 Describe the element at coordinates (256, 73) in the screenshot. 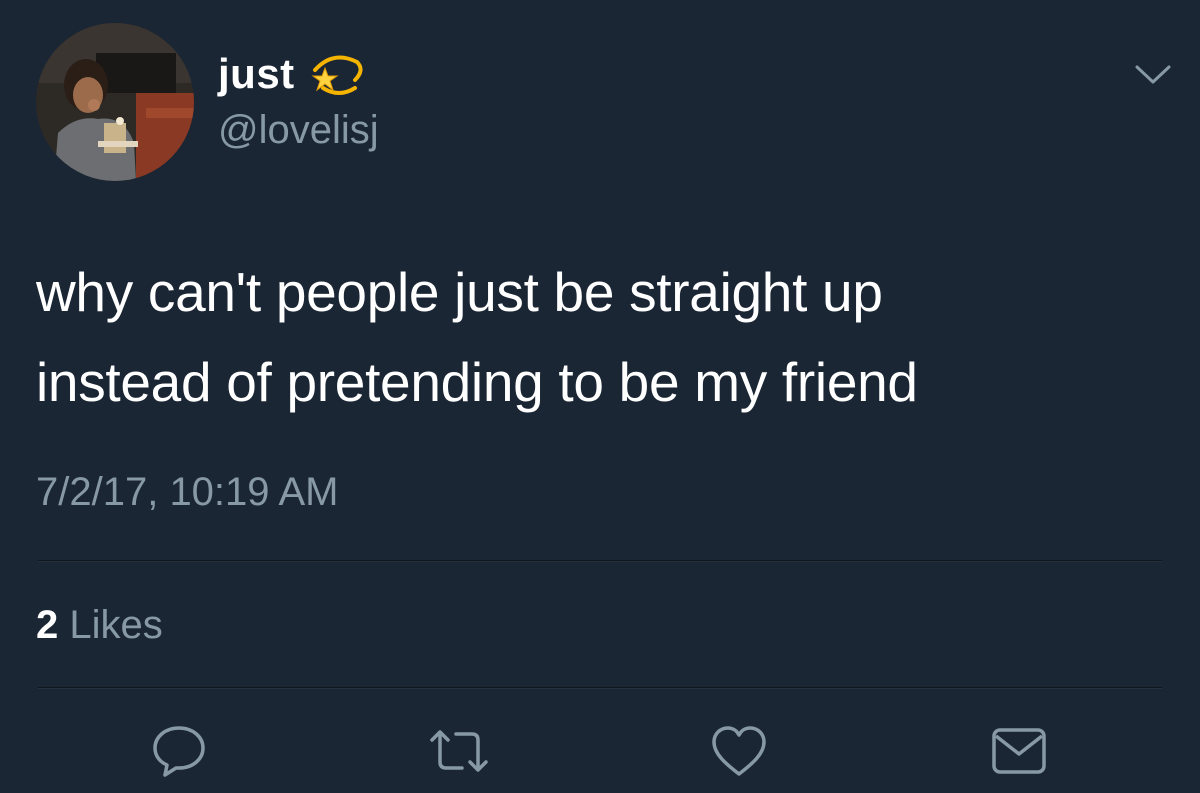

I see `display-name-text: just` at that location.